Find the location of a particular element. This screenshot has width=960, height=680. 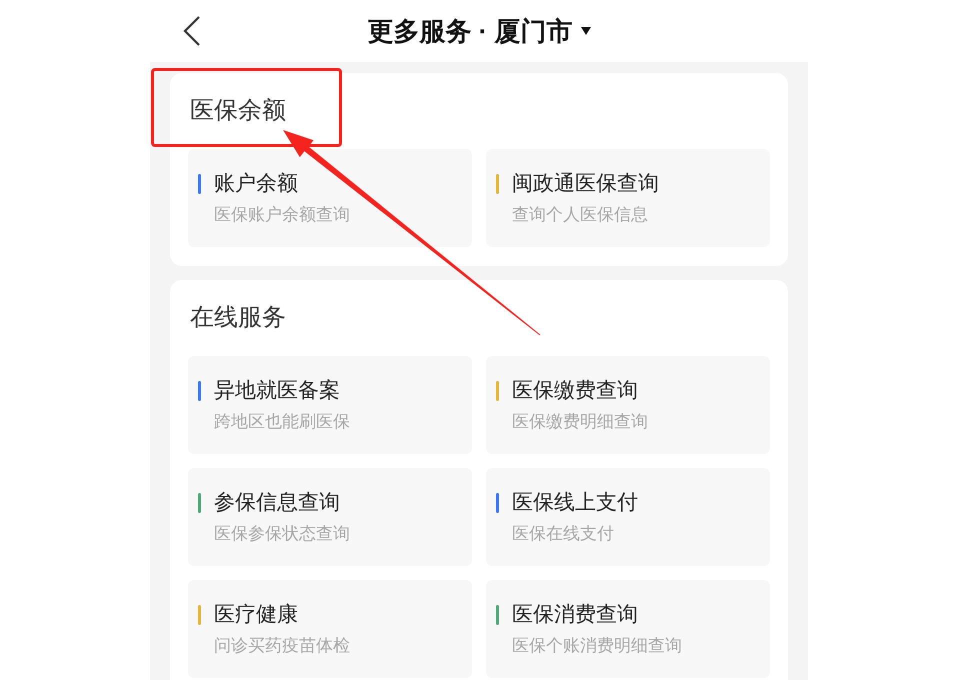

service-tile: 医保线上支付 医保在线支付 is located at coordinates (628, 517).